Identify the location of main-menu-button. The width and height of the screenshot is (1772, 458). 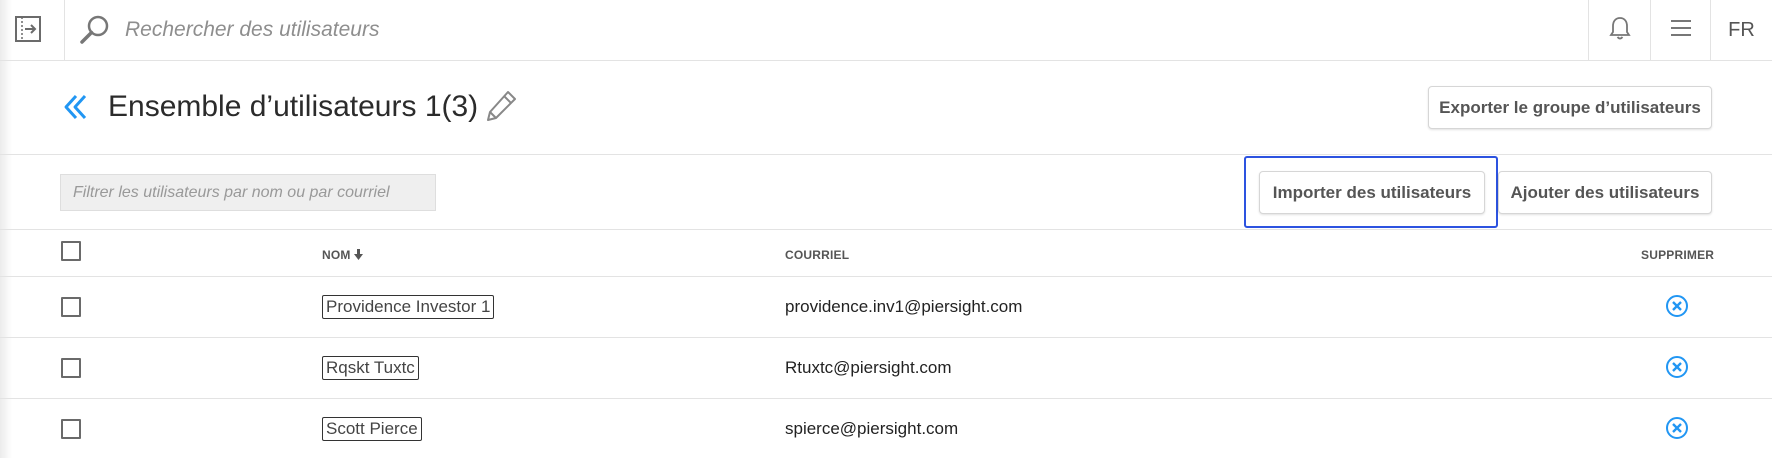
(1680, 30).